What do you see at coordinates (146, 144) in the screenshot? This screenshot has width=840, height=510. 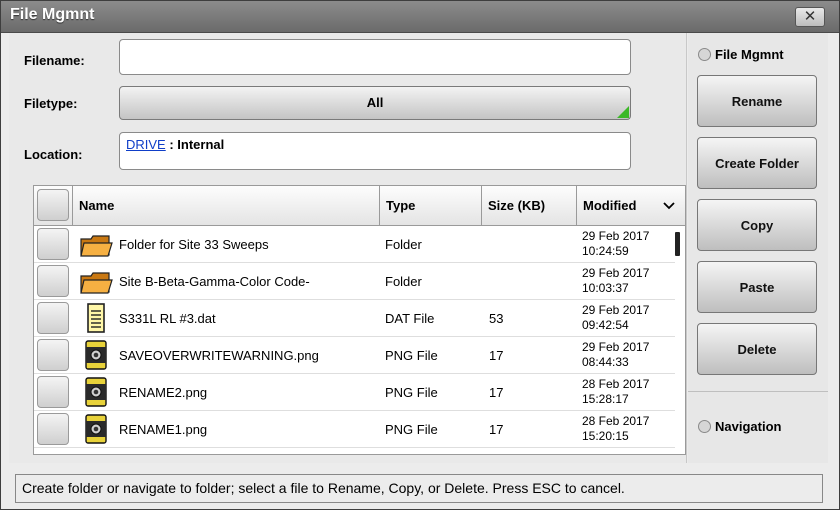 I see `drive-link: DRIVE` at bounding box center [146, 144].